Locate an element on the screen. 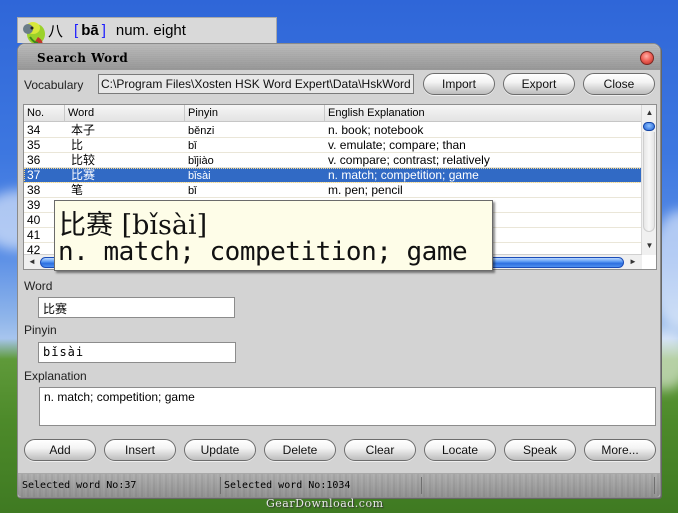 Image resolution: width=678 pixels, height=513 pixels. scroll-down-icon: ▼ is located at coordinates (649, 246).